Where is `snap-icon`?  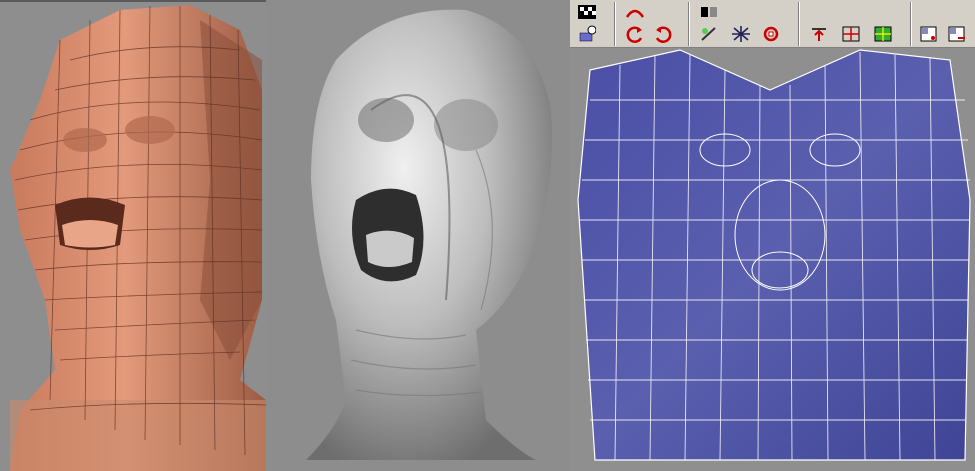 snap-icon is located at coordinates (771, 34).